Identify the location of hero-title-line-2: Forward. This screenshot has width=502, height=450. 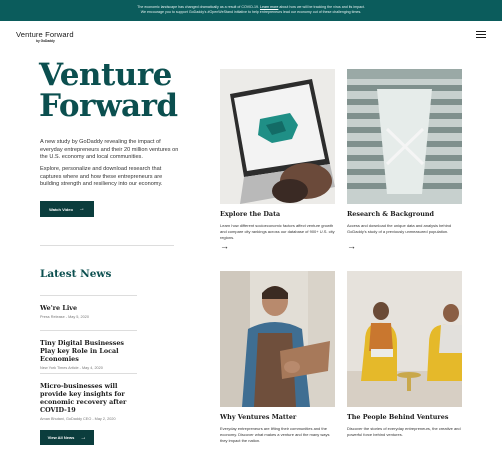
(108, 106).